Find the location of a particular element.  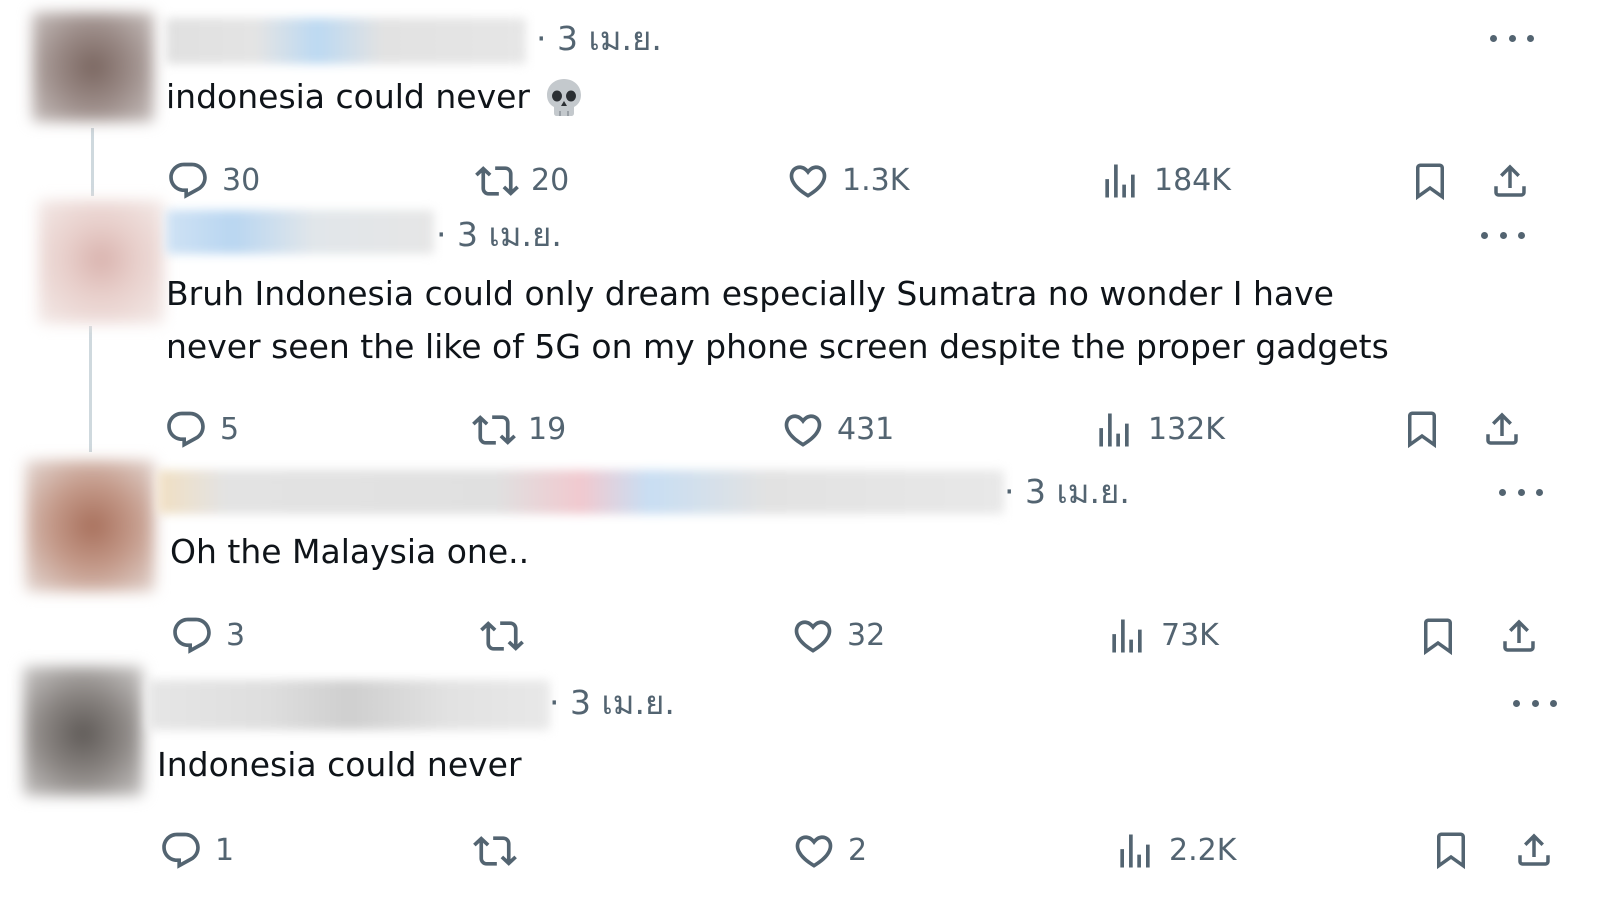

like-button: 2 is located at coordinates (829, 851).